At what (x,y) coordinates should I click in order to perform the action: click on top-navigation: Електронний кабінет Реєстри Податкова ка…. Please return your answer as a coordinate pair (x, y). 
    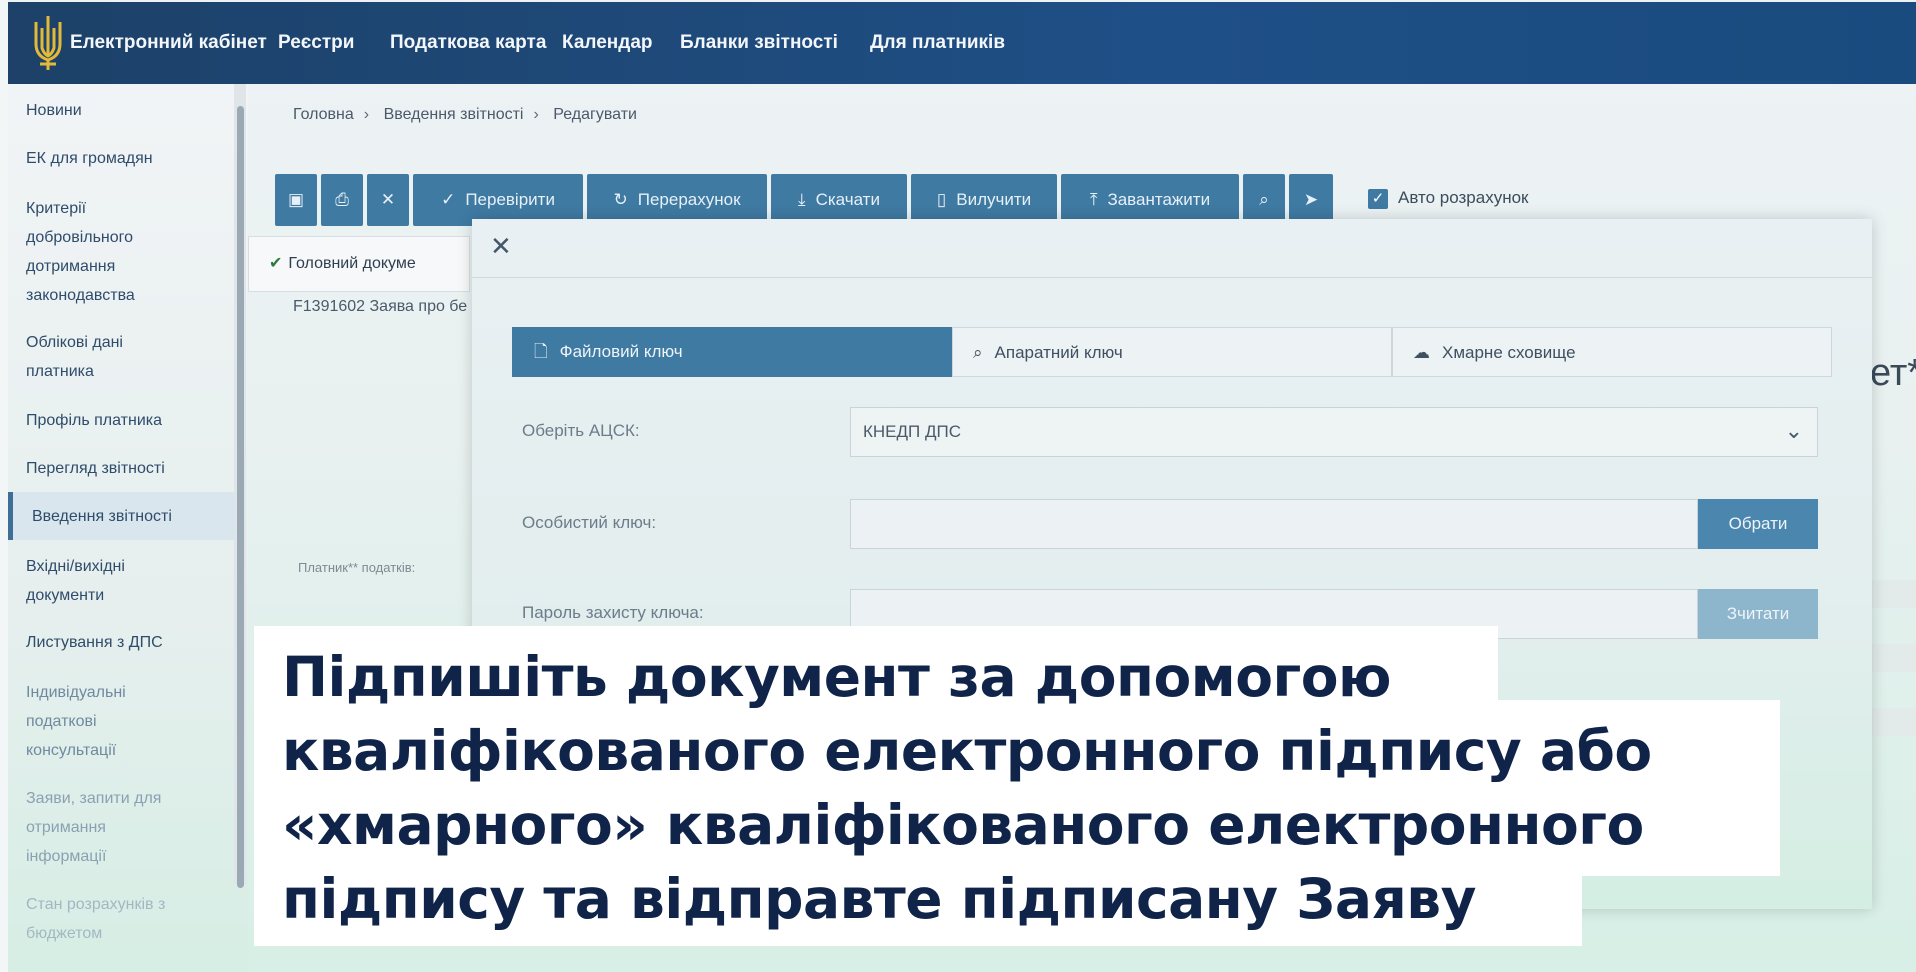
    Looking at the image, I should click on (962, 43).